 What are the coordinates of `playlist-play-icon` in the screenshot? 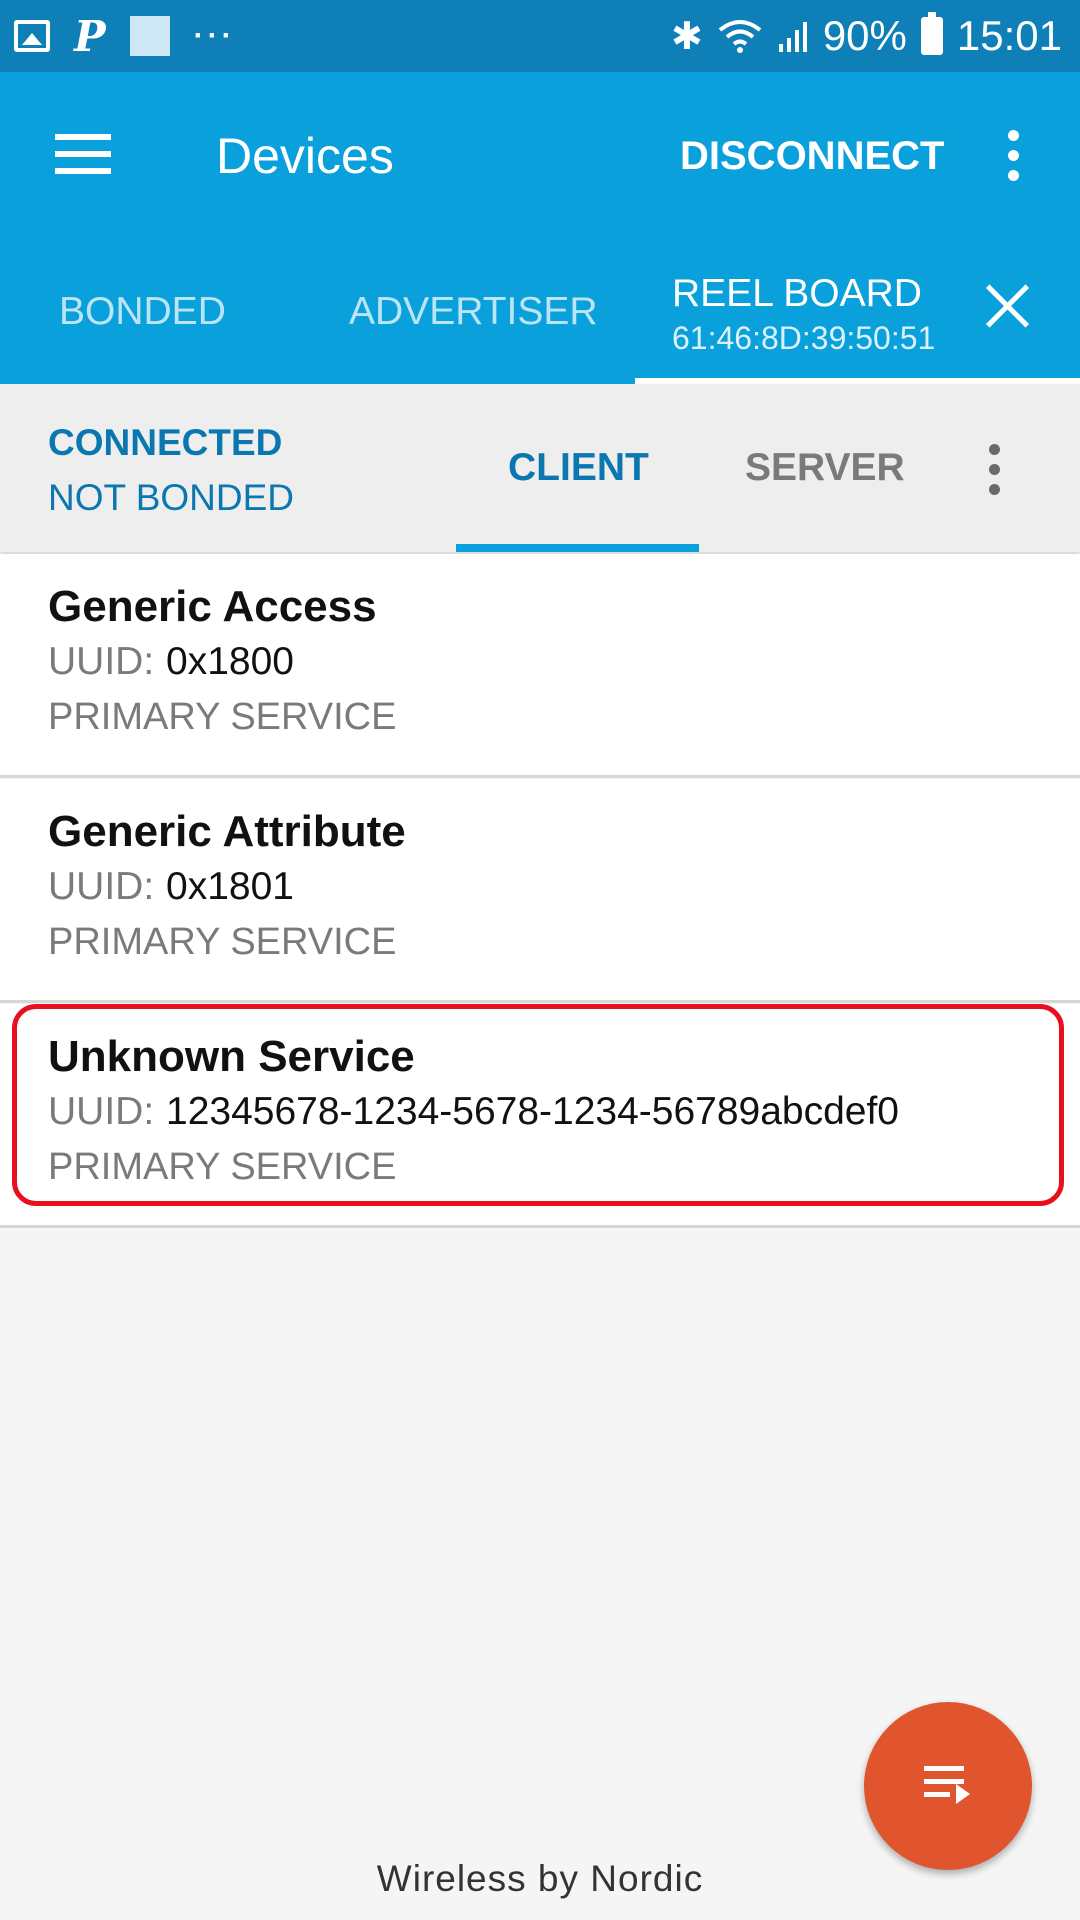 It's located at (949, 1786).